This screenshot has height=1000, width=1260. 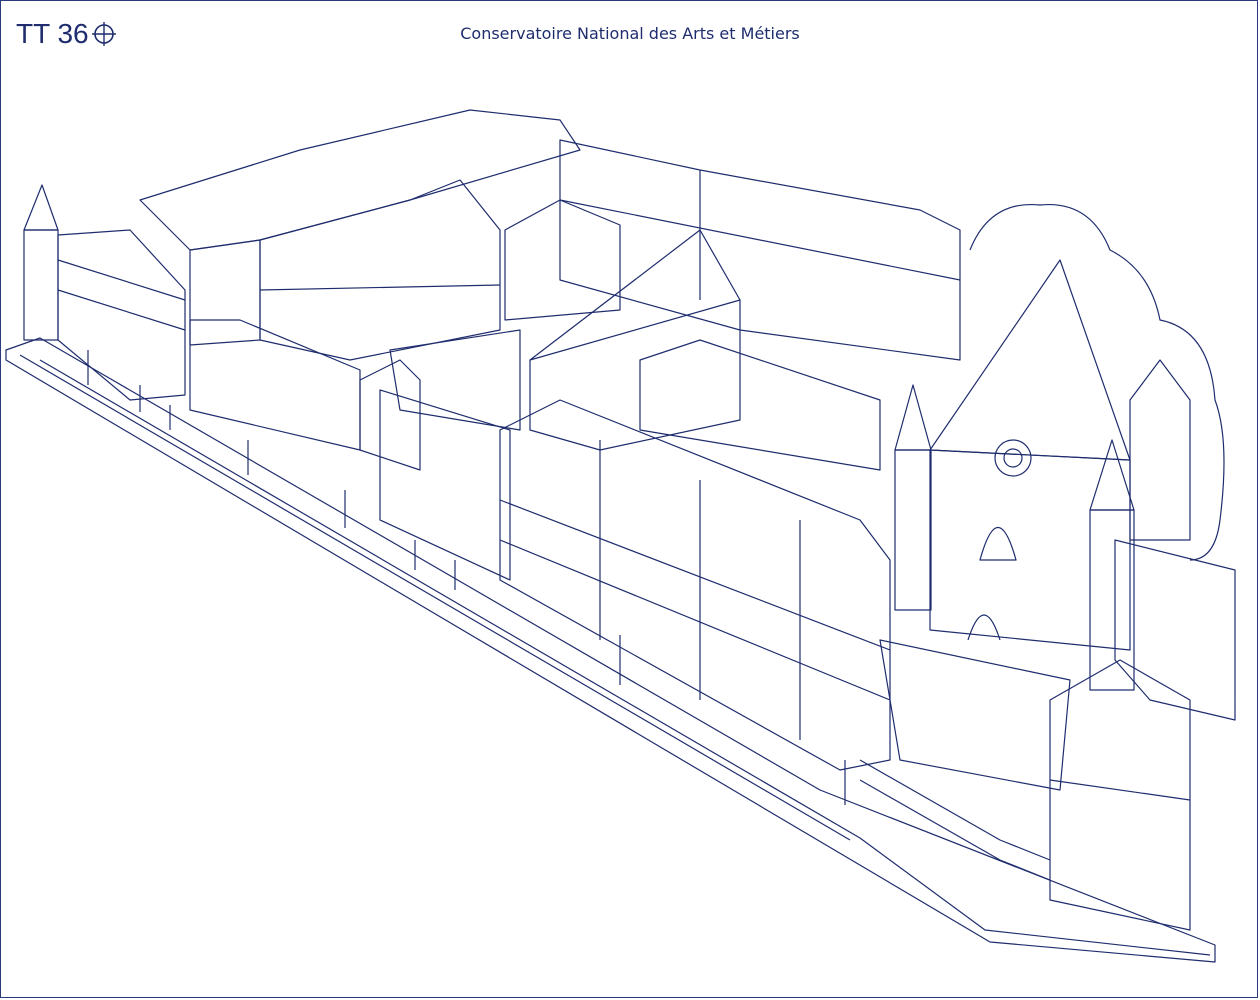 What do you see at coordinates (455, 380) in the screenshot?
I see `main-courtyard` at bounding box center [455, 380].